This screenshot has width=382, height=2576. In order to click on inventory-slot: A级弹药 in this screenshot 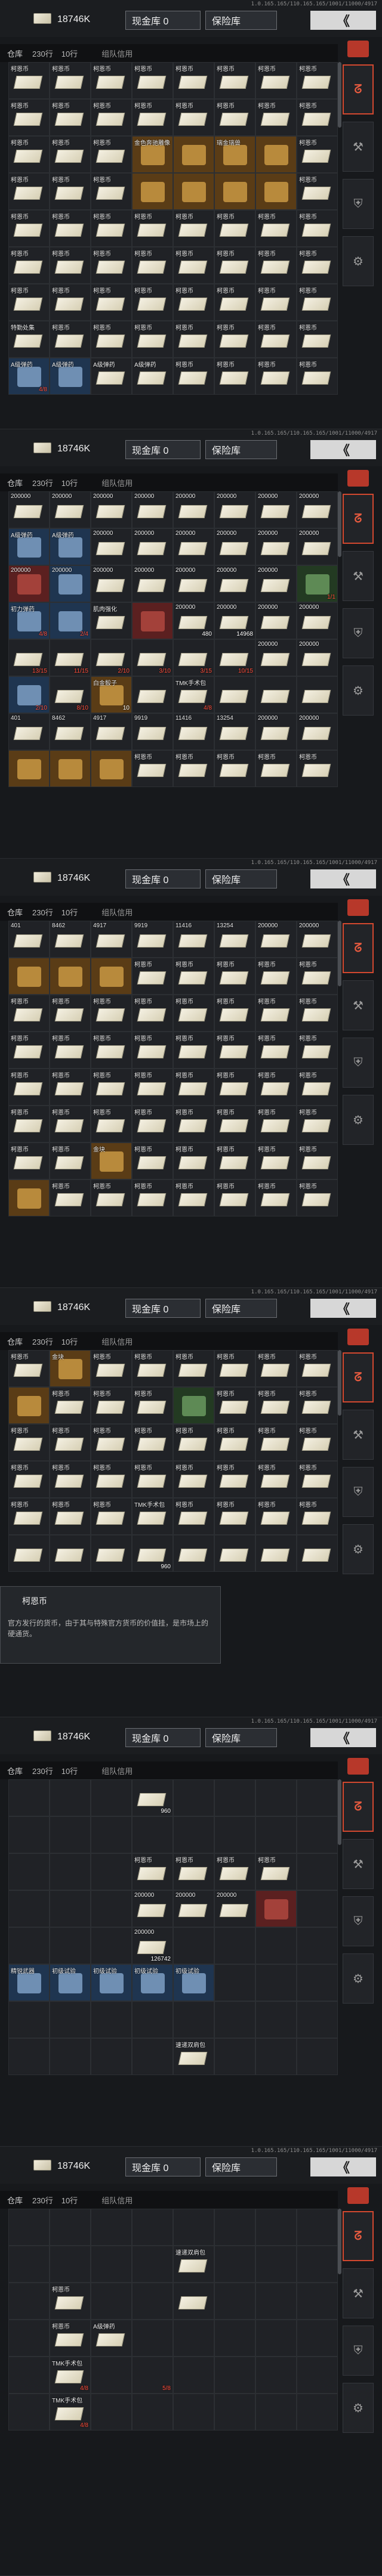, I will do `click(112, 376)`.